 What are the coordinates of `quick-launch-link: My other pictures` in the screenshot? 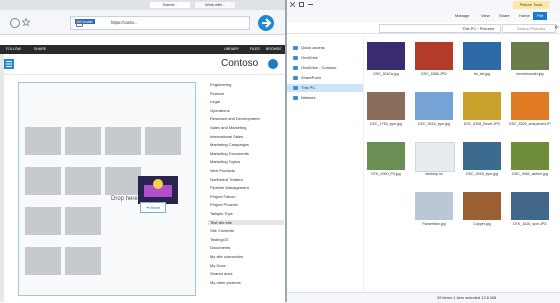 It's located at (225, 282).